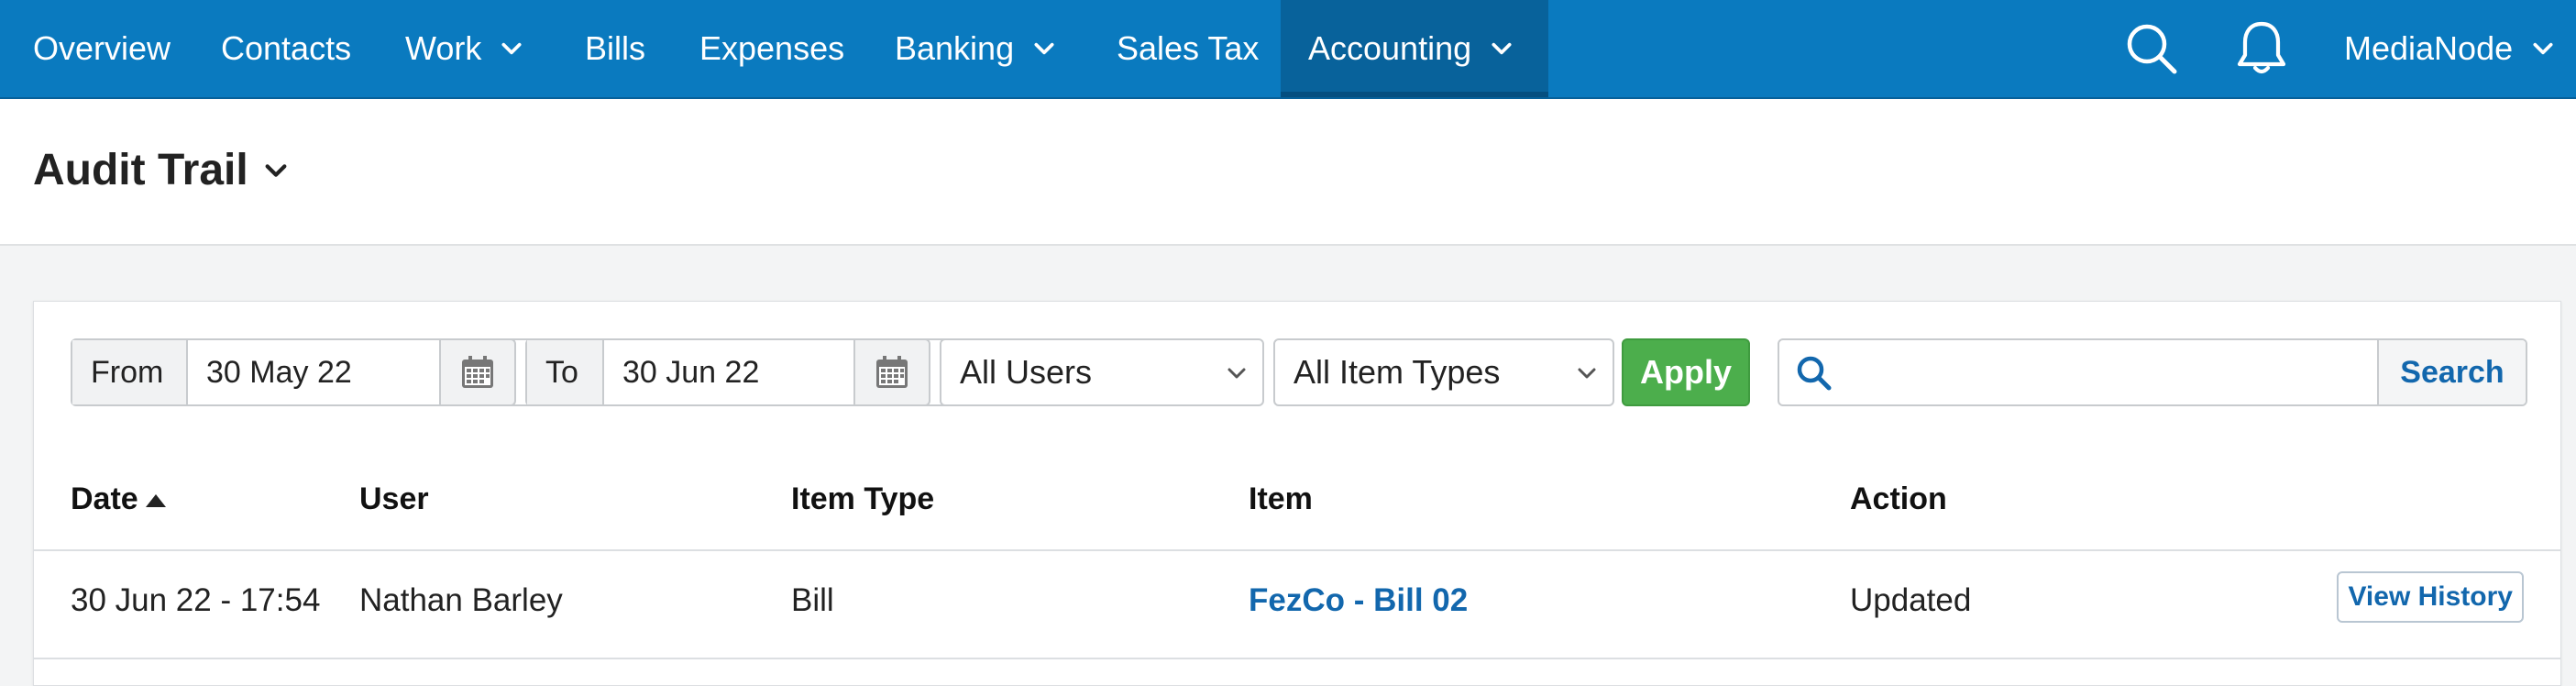  What do you see at coordinates (2429, 48) in the screenshot?
I see `account-name: MediaNode` at bounding box center [2429, 48].